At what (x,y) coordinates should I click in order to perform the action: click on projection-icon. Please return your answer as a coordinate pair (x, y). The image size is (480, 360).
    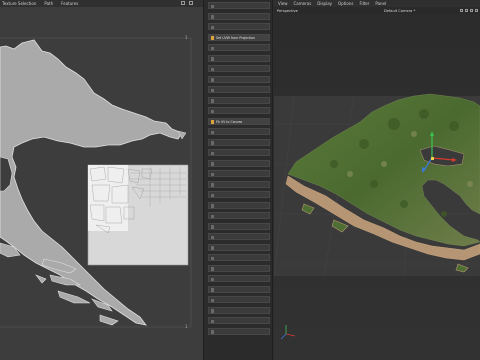
    Looking at the image, I should click on (212, 38).